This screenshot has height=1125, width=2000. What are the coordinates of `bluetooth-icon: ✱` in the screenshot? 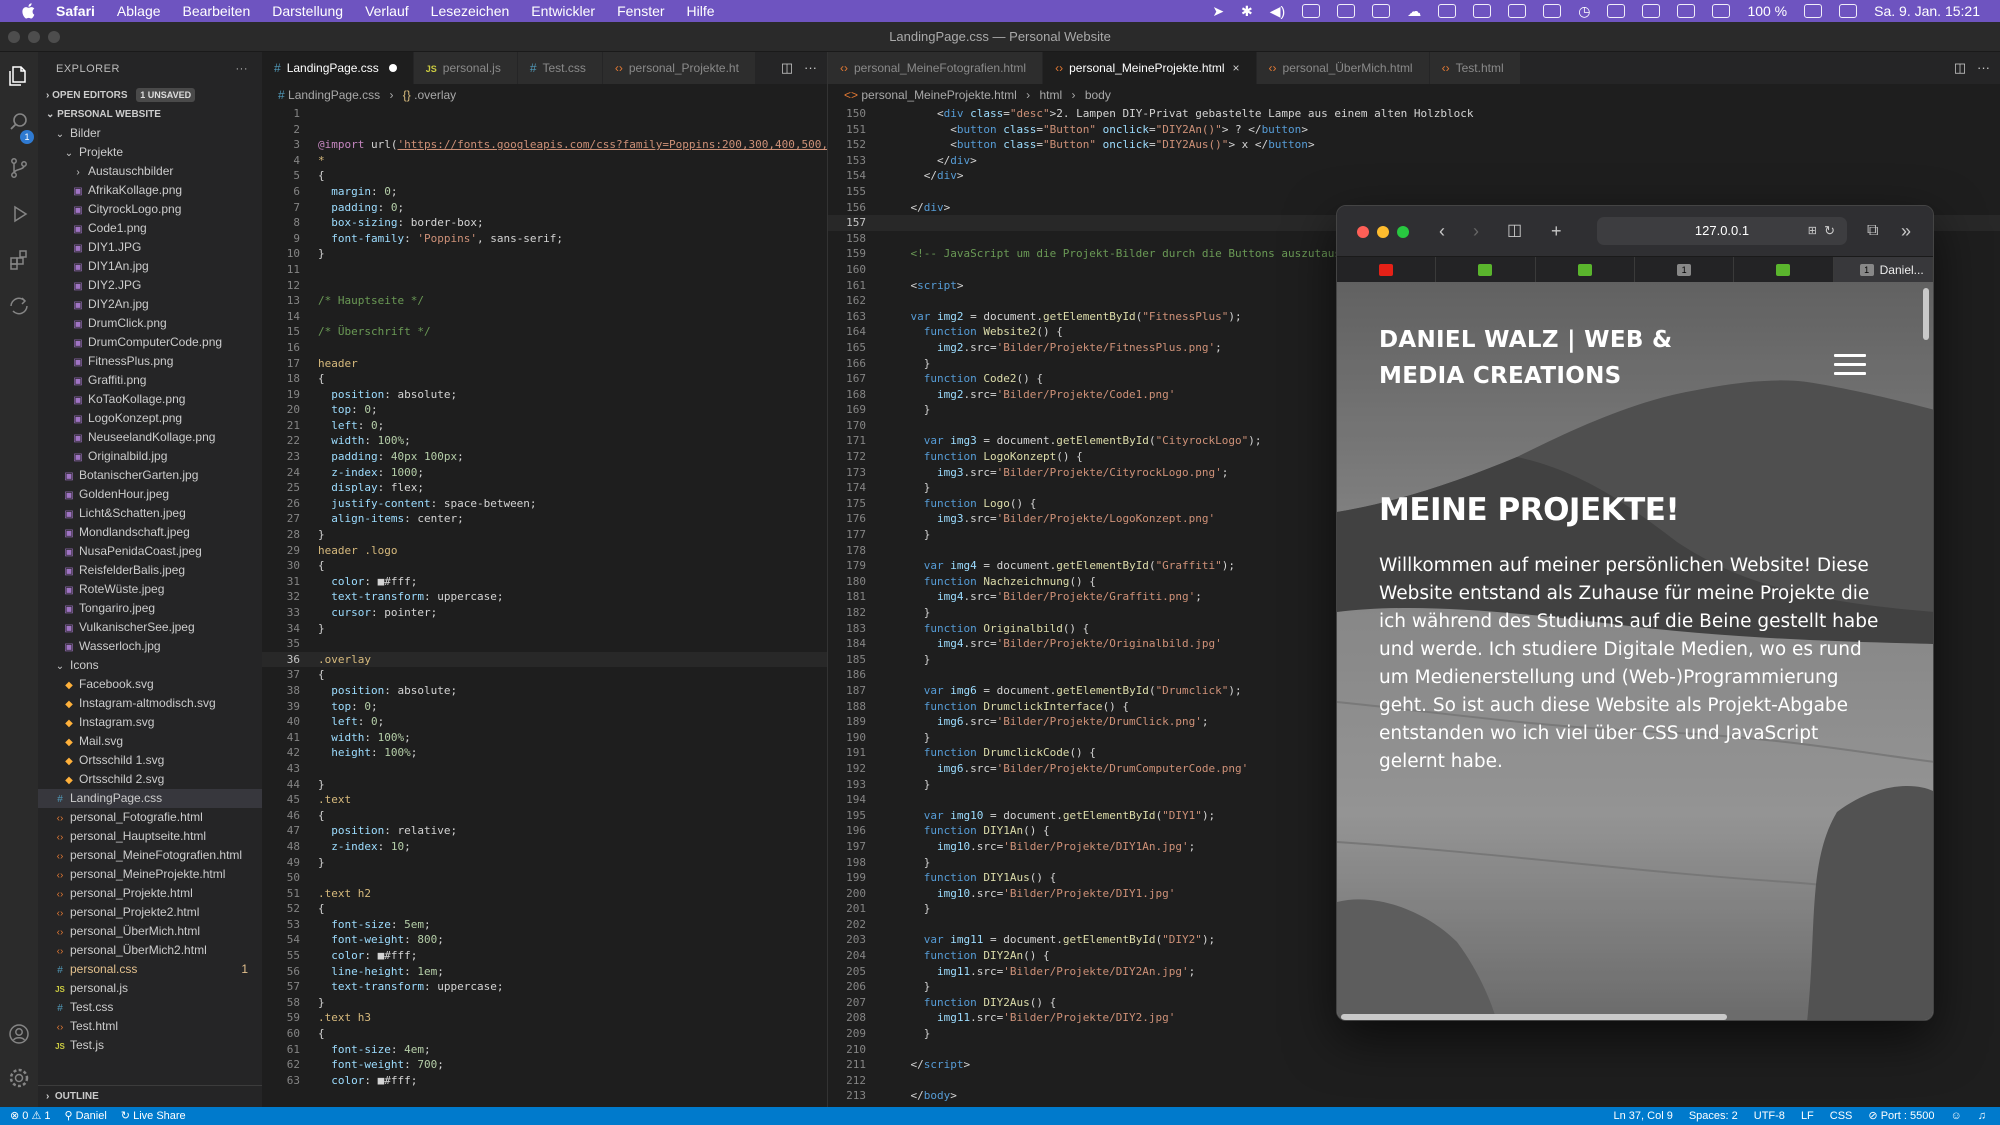 It's located at (1247, 11).